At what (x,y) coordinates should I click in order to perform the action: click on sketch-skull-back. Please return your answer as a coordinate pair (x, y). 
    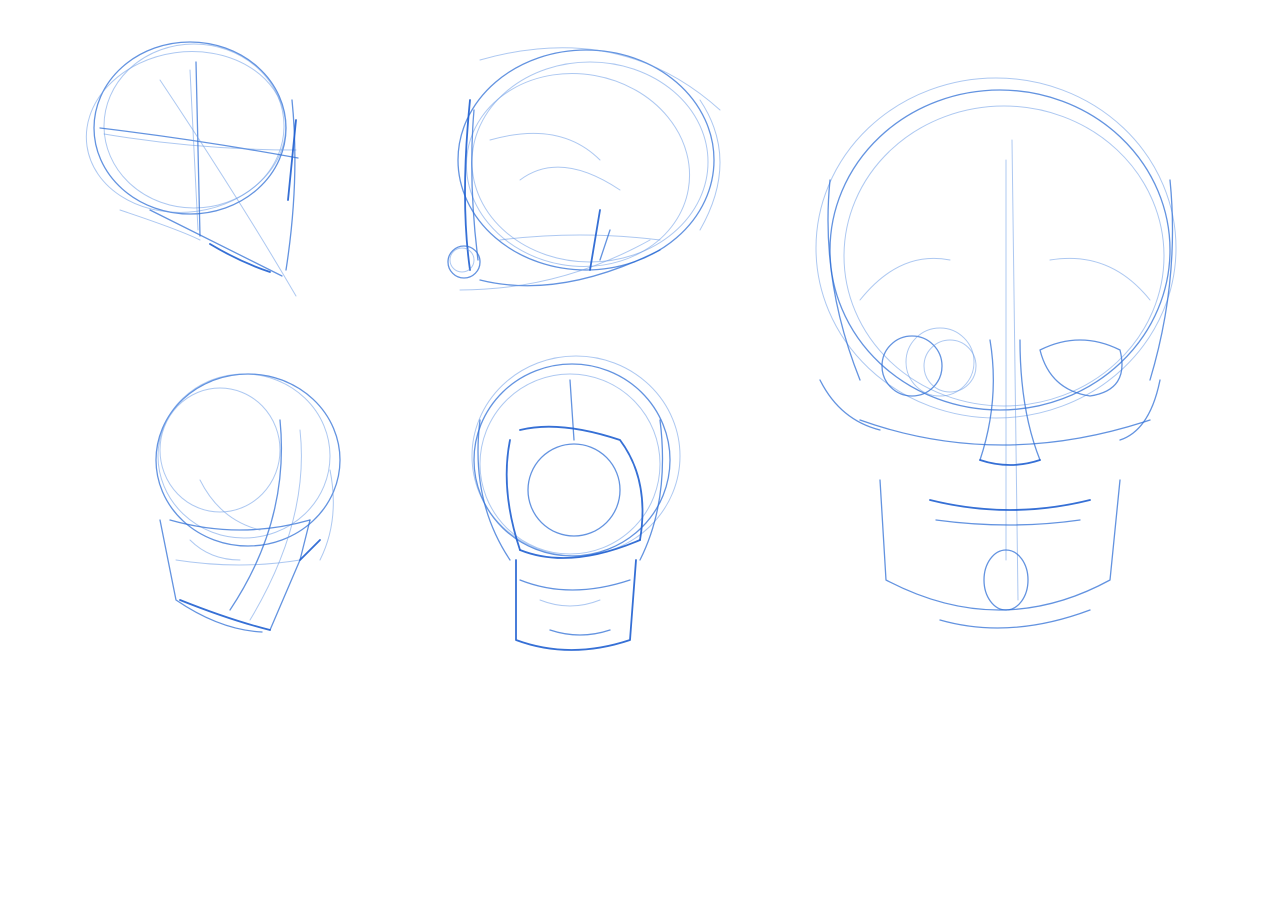
    Looking at the image, I should click on (576, 503).